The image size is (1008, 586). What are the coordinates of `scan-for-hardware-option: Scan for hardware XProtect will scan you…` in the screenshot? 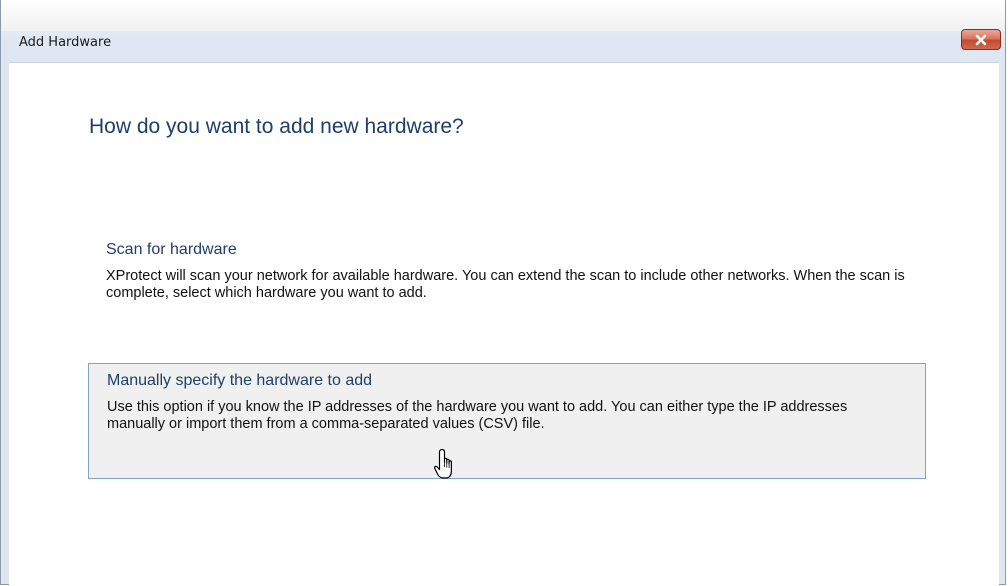 It's located at (507, 278).